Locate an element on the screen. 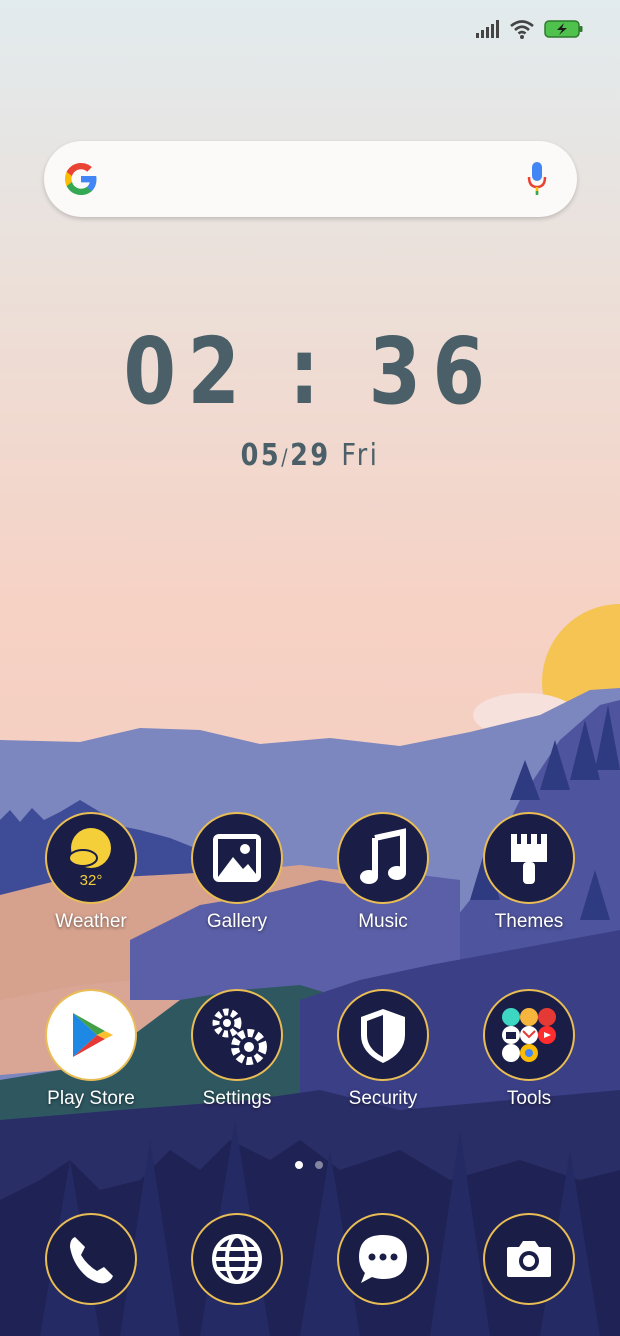  page-dot is located at coordinates (319, 1165).